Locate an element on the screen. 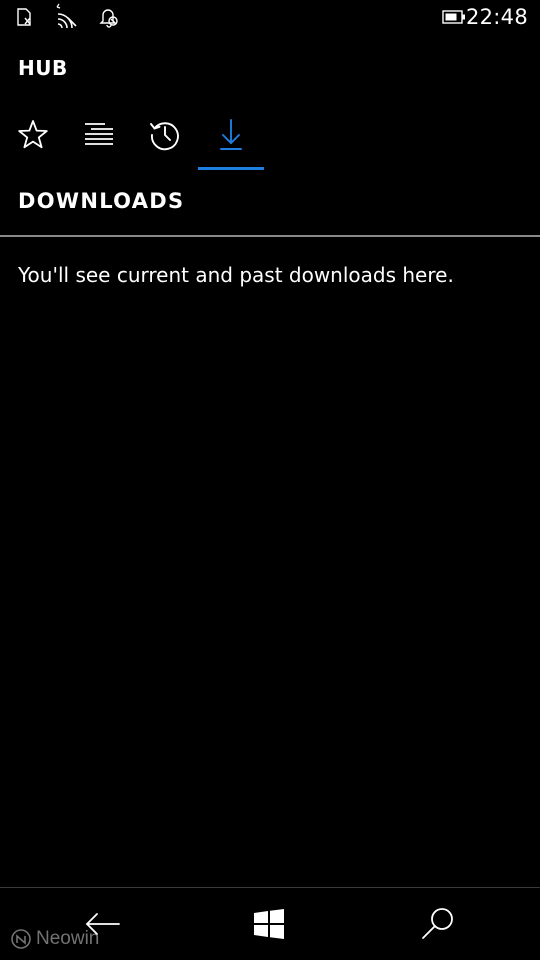 The height and width of the screenshot is (960, 540). reading-list-icon is located at coordinates (99, 131).